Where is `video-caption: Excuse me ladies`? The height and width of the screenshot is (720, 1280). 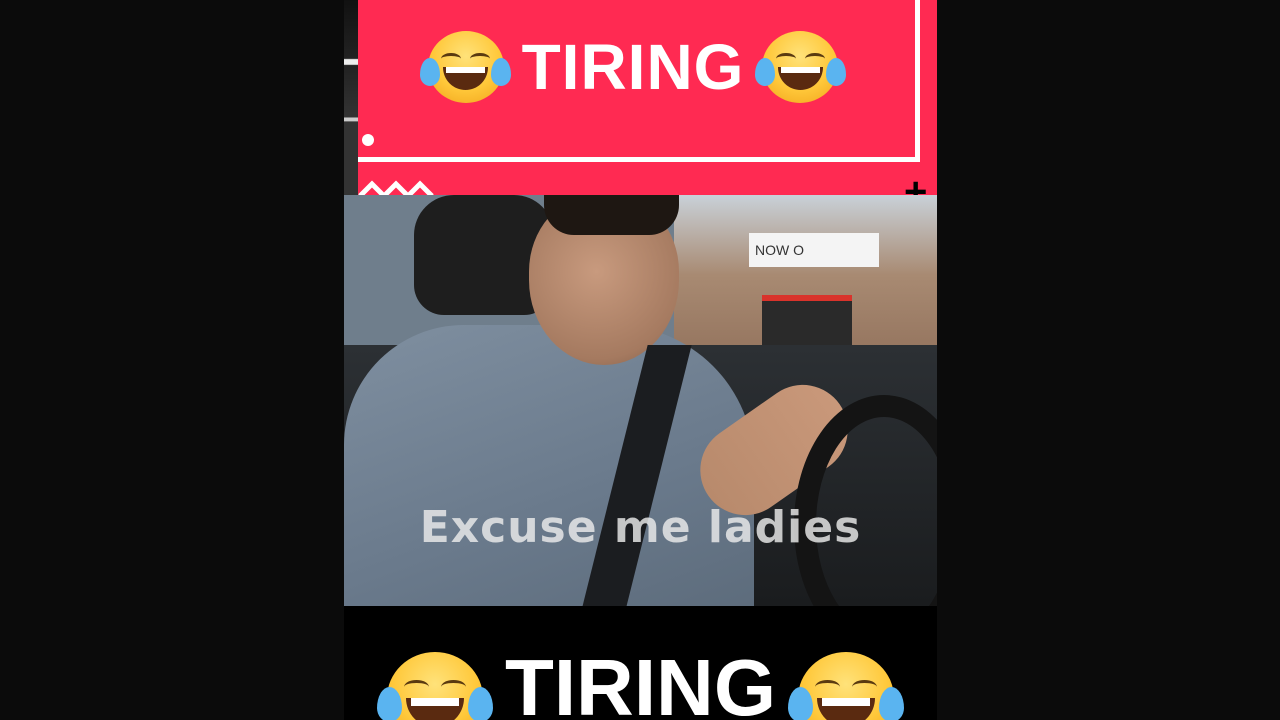 video-caption: Excuse me ladies is located at coordinates (640, 527).